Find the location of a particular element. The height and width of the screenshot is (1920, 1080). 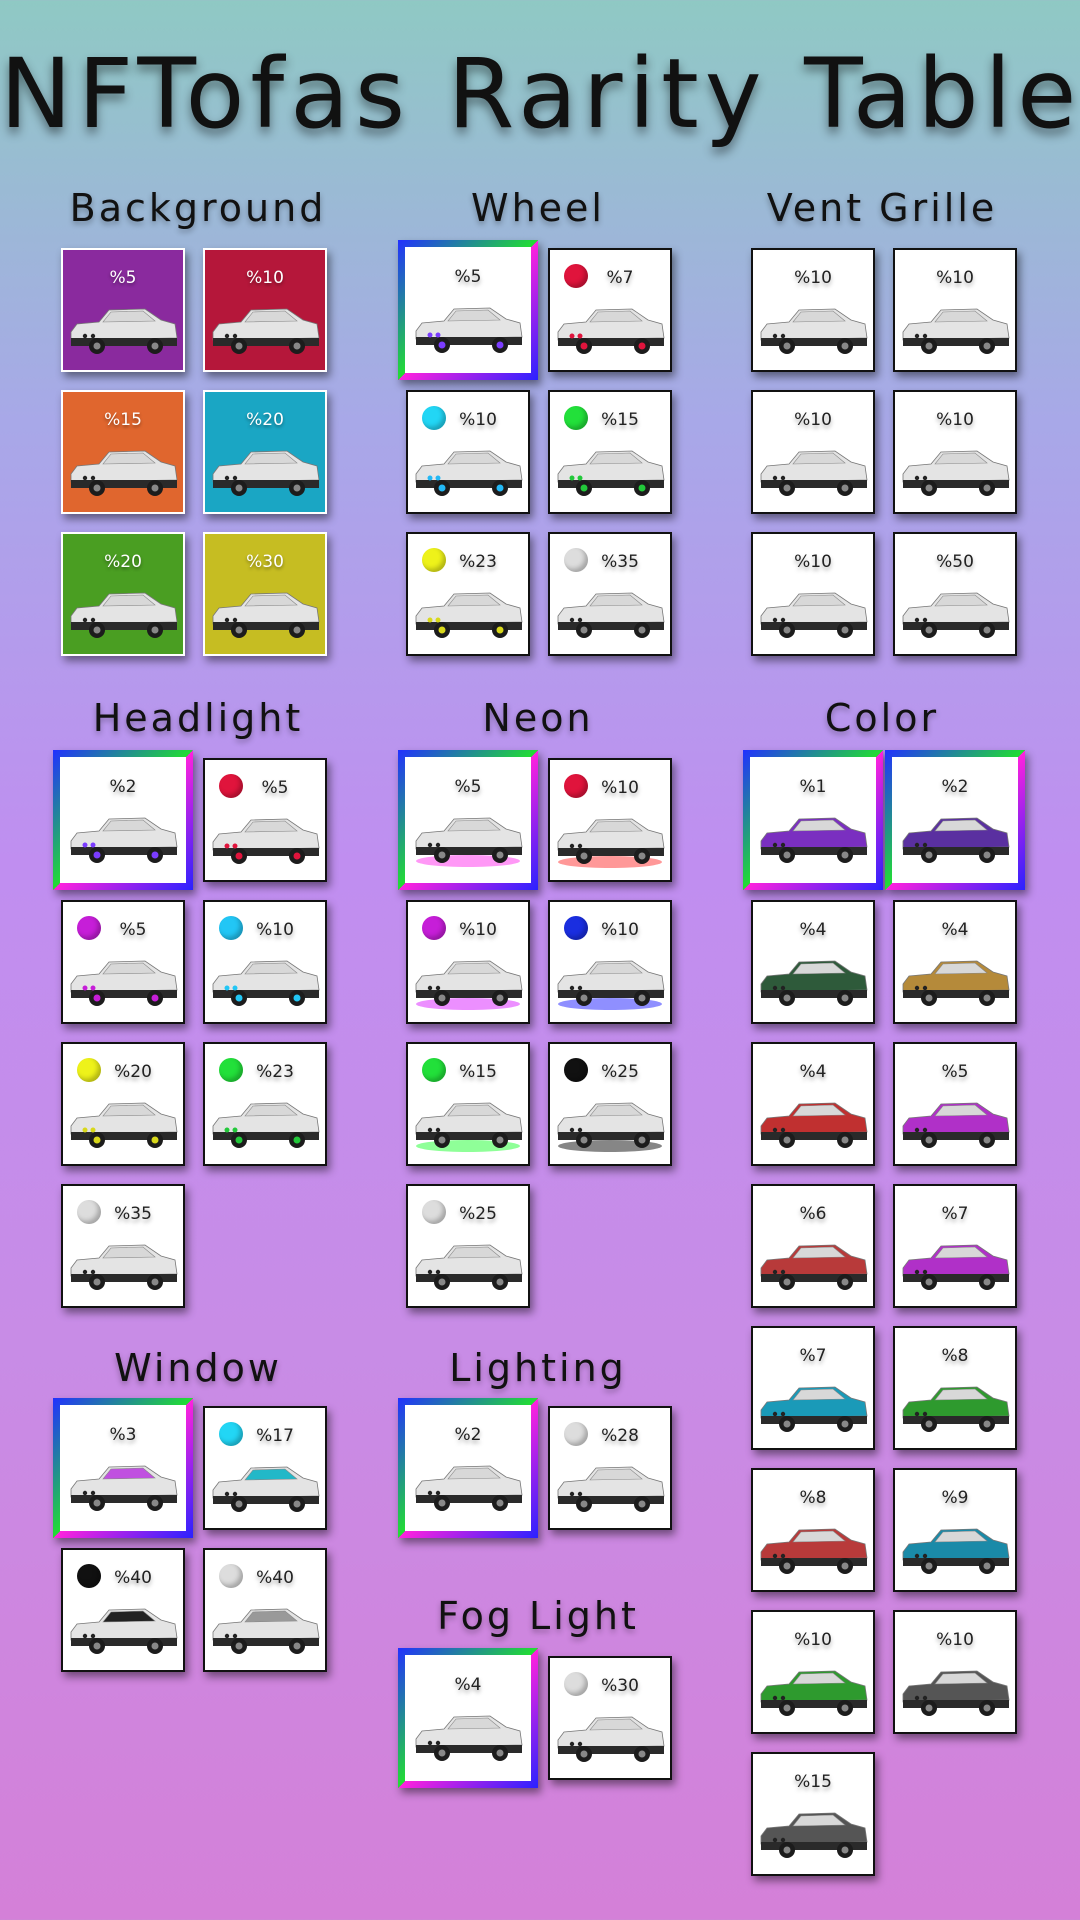

background-trait-card: %10 is located at coordinates (265, 310).